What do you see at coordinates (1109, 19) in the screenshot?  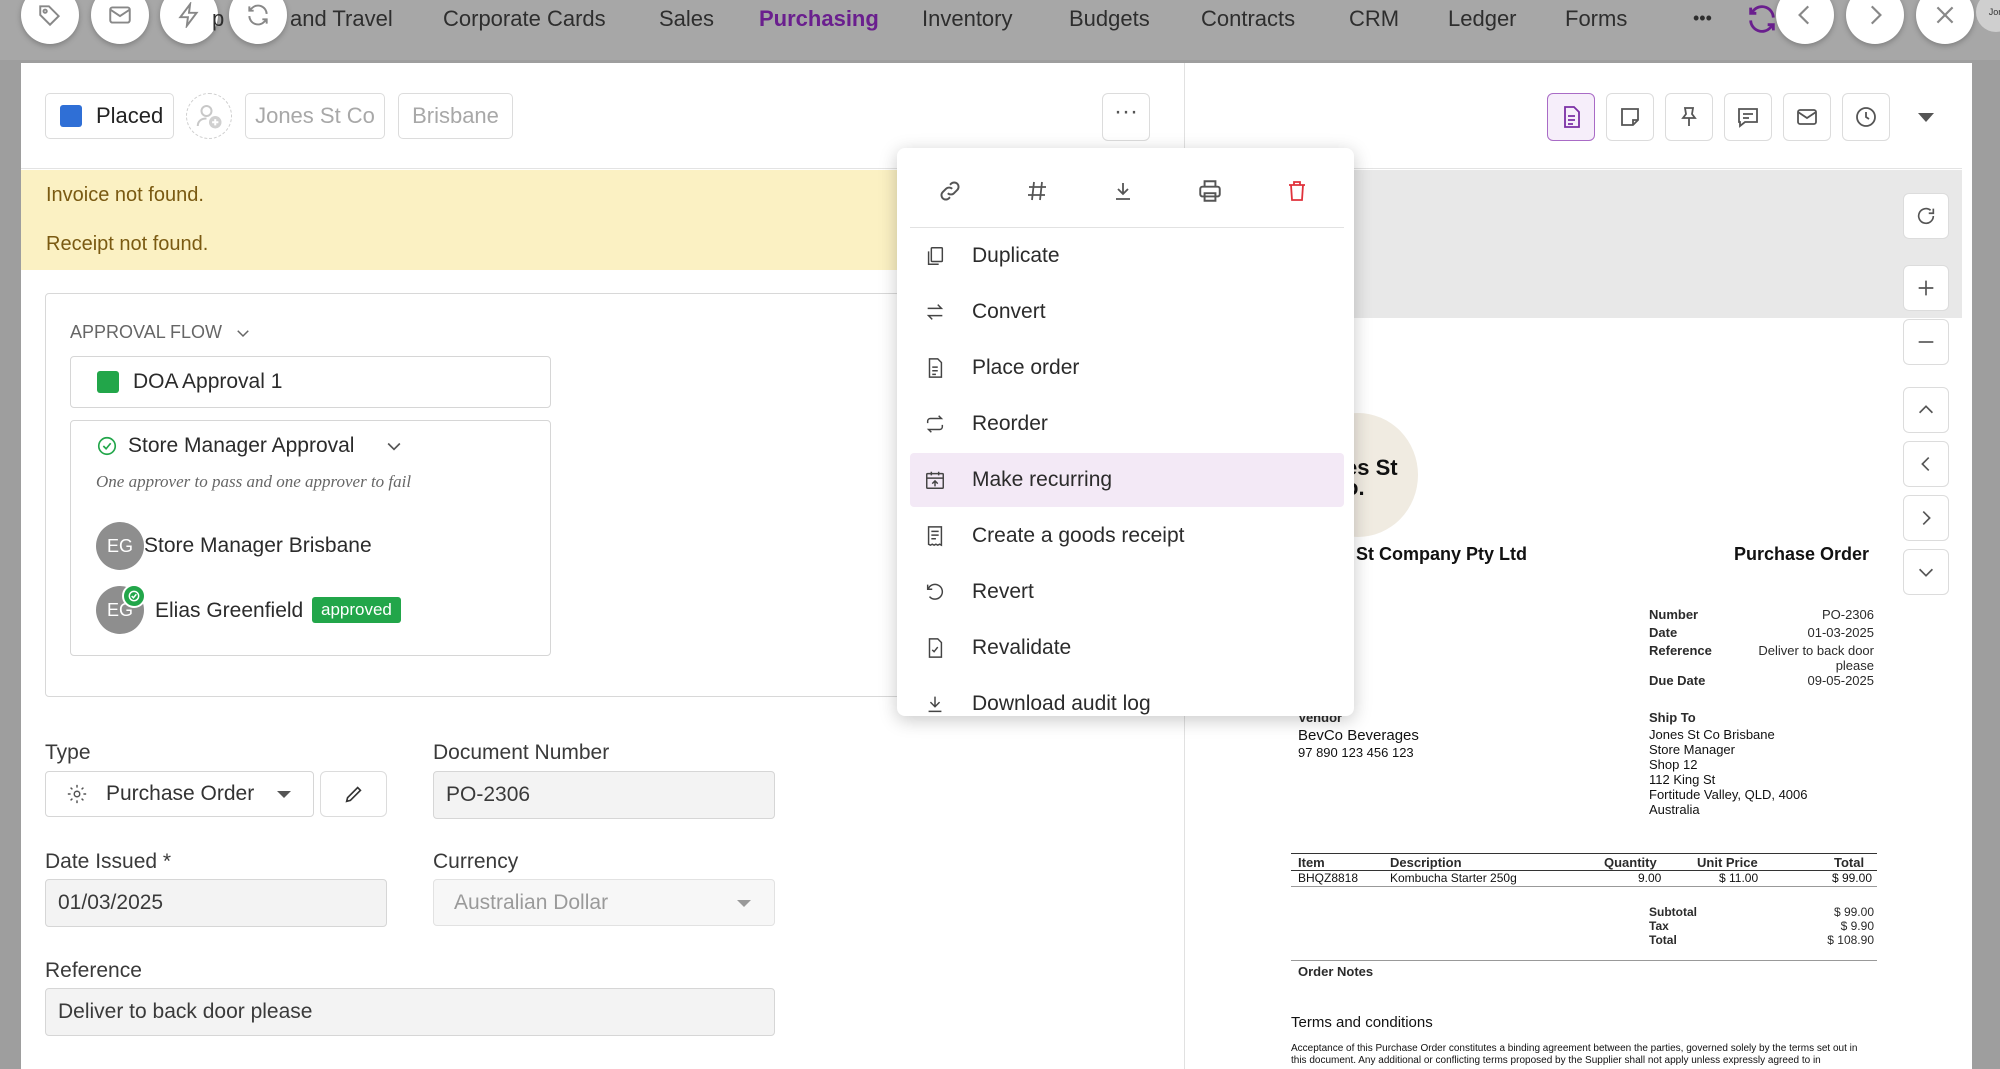 I see `nav-item-budgets: Budgets` at bounding box center [1109, 19].